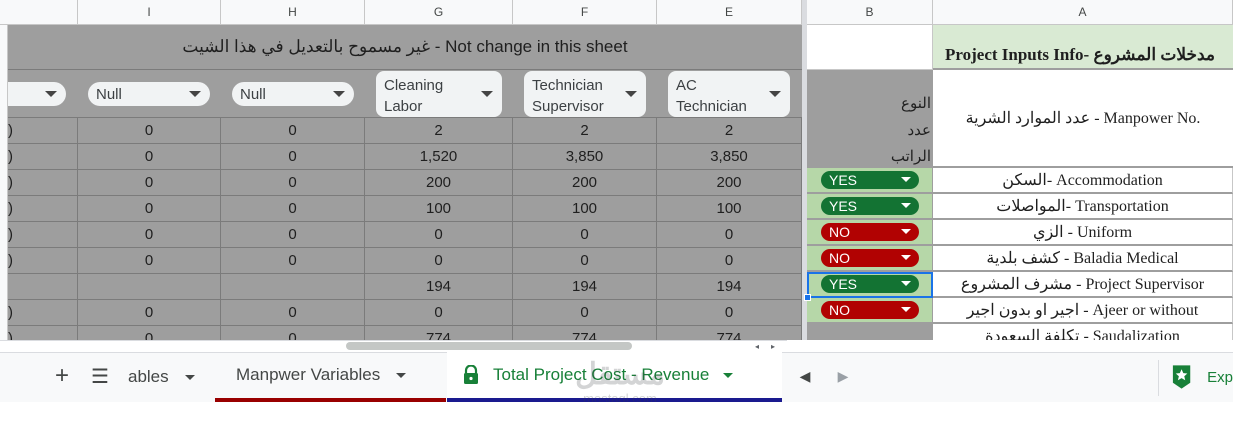  What do you see at coordinates (293, 12) in the screenshot?
I see `col-header-h: H` at bounding box center [293, 12].